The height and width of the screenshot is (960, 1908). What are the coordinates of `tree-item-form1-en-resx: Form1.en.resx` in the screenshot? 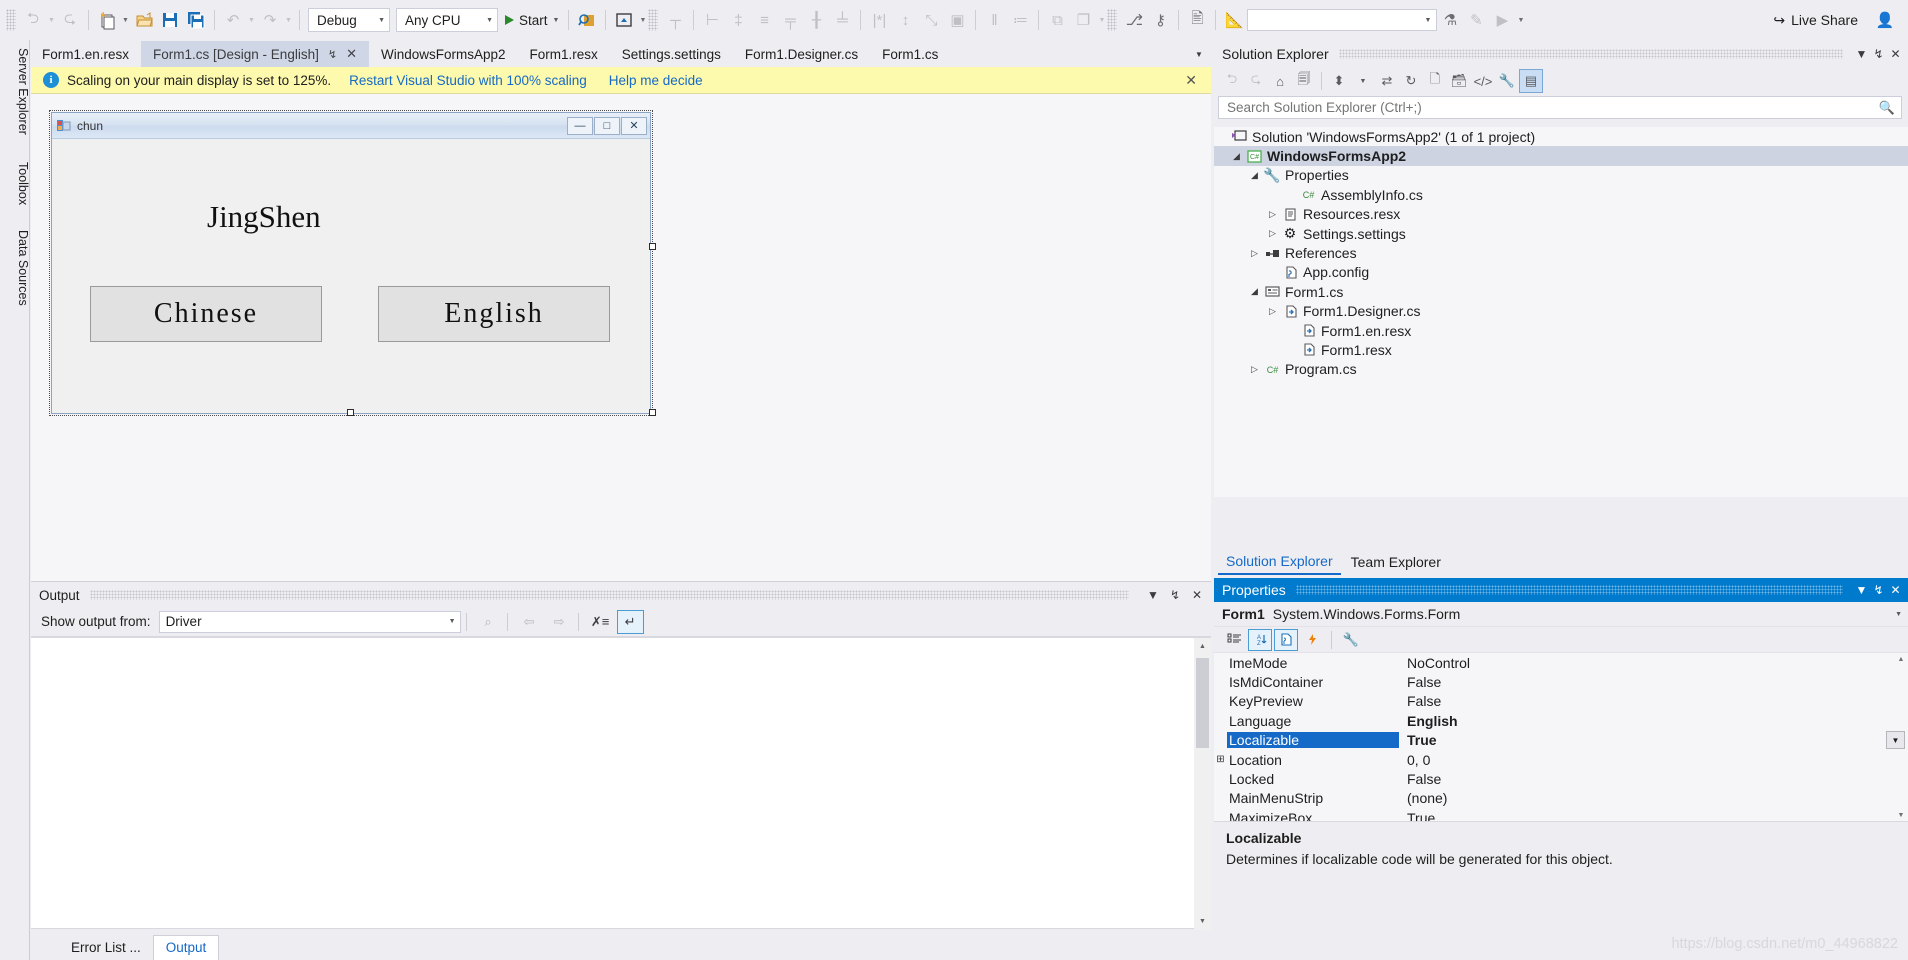 It's located at (1561, 330).